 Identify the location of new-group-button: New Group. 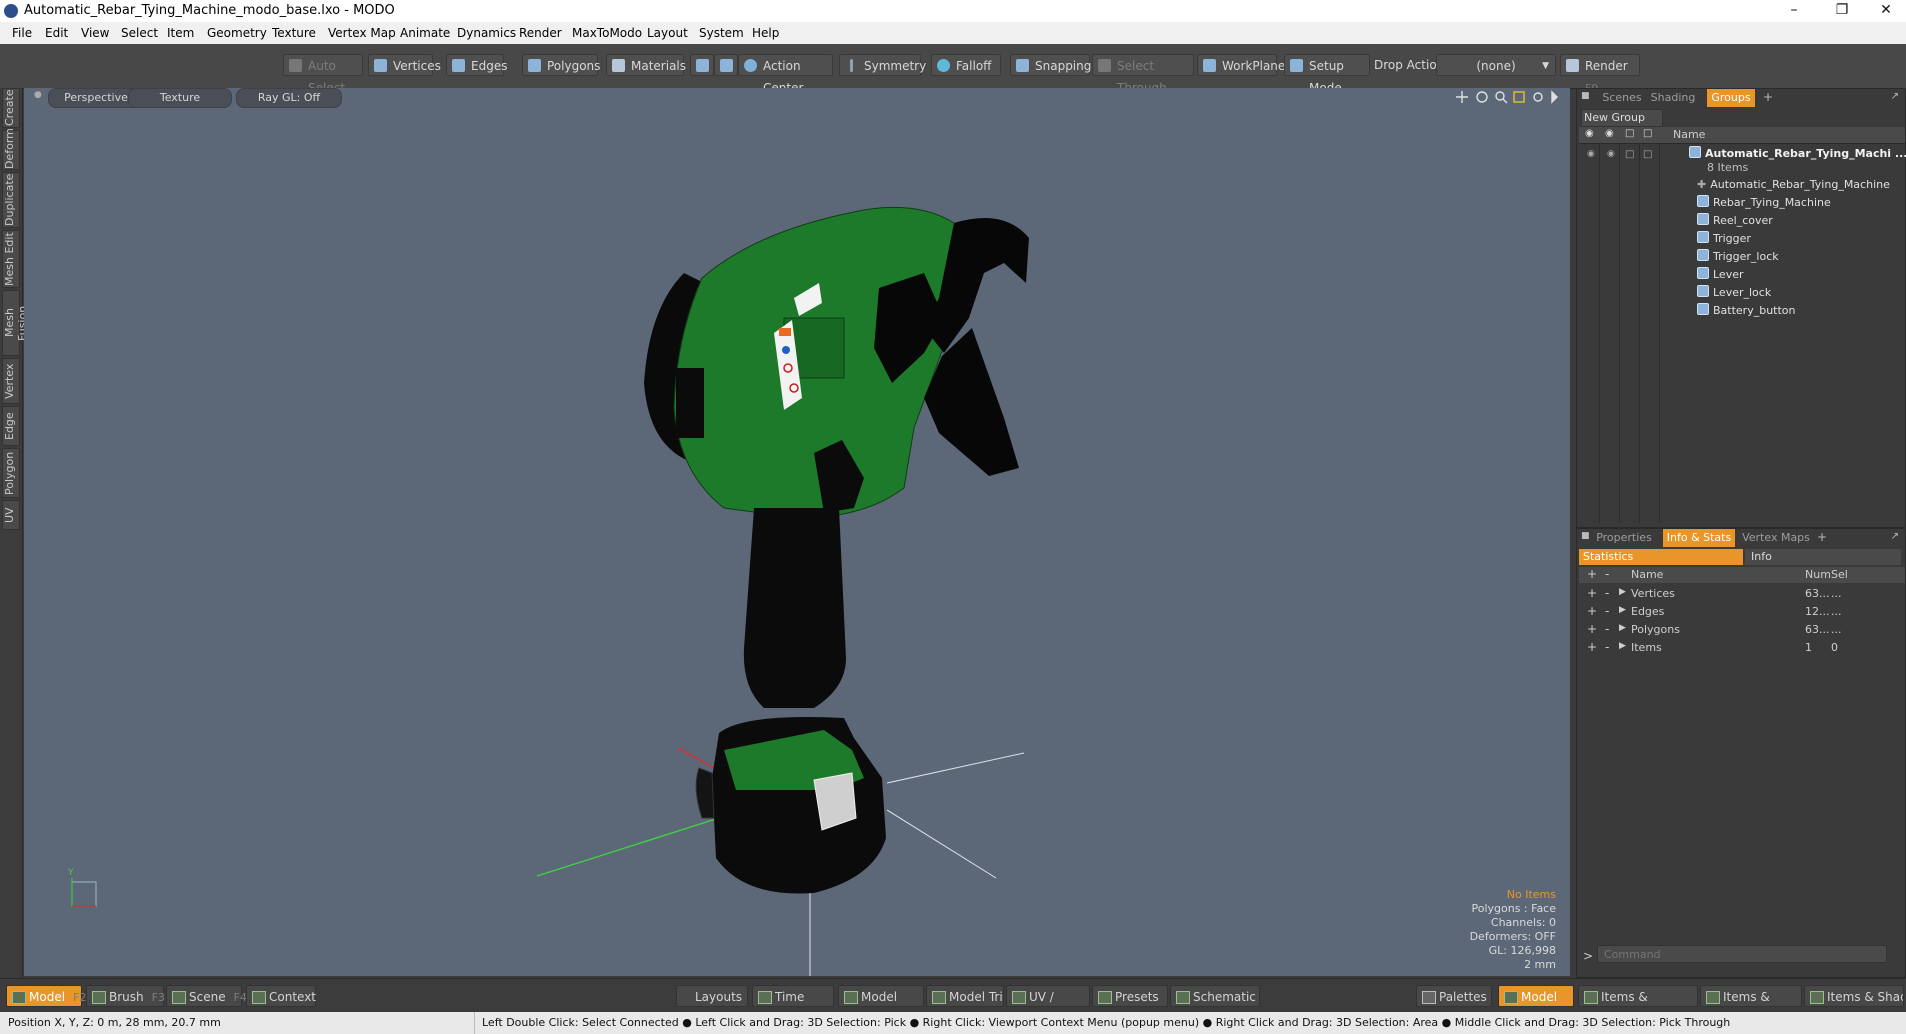
(1622, 118).